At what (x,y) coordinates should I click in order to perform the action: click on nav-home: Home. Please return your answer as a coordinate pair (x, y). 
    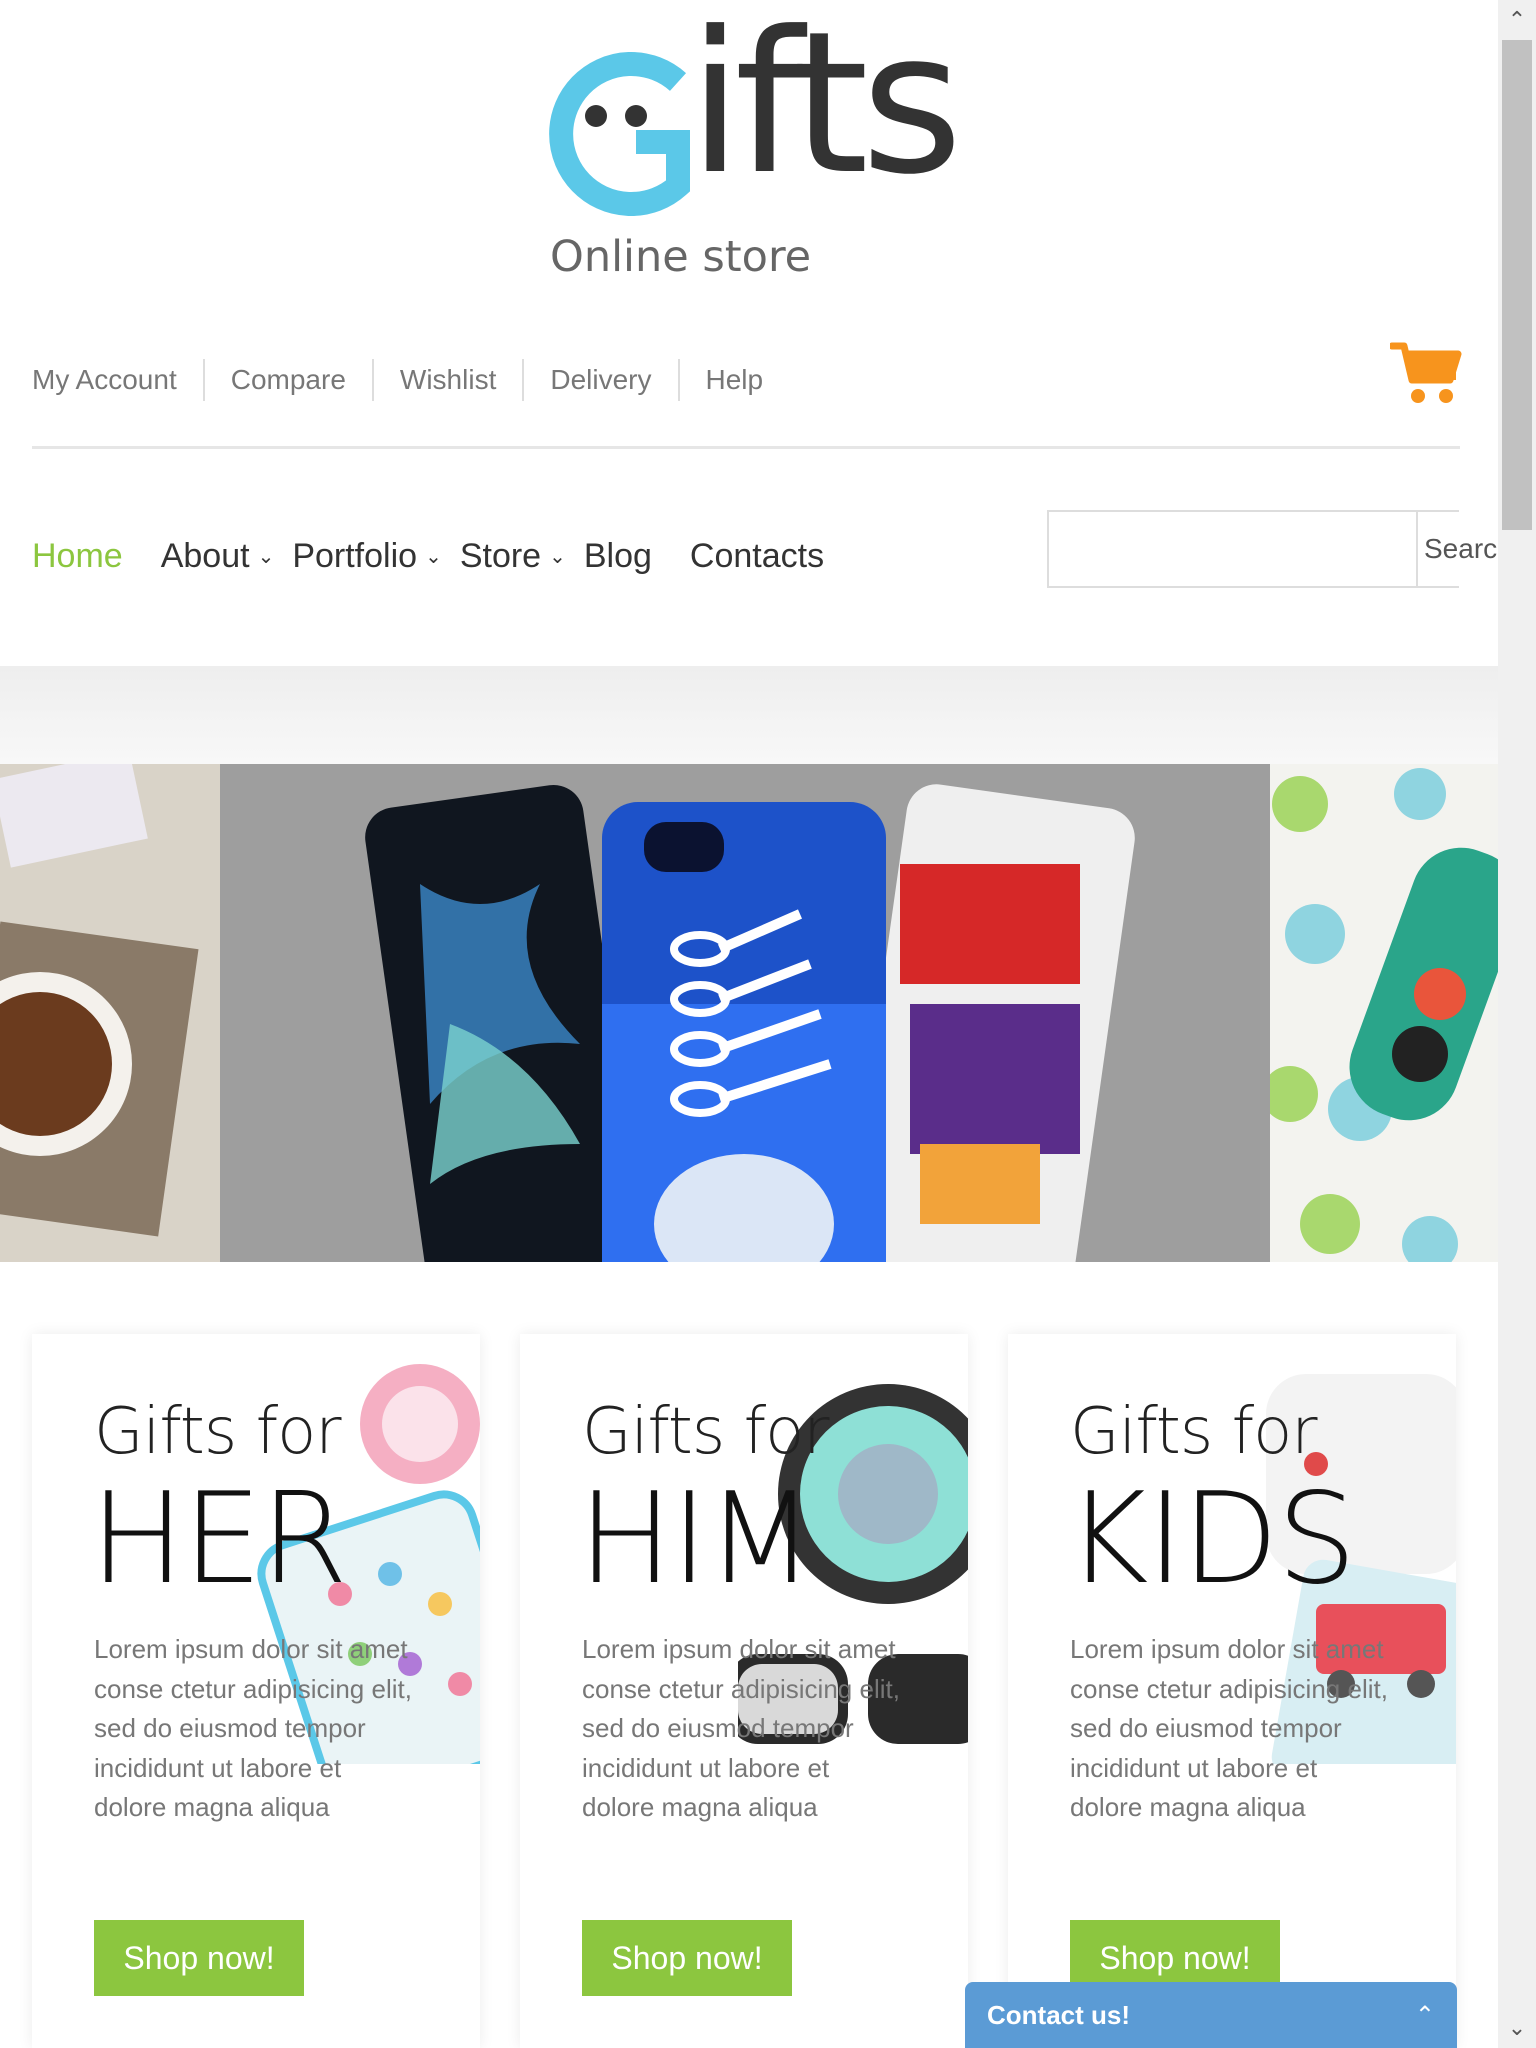
    Looking at the image, I should click on (77, 556).